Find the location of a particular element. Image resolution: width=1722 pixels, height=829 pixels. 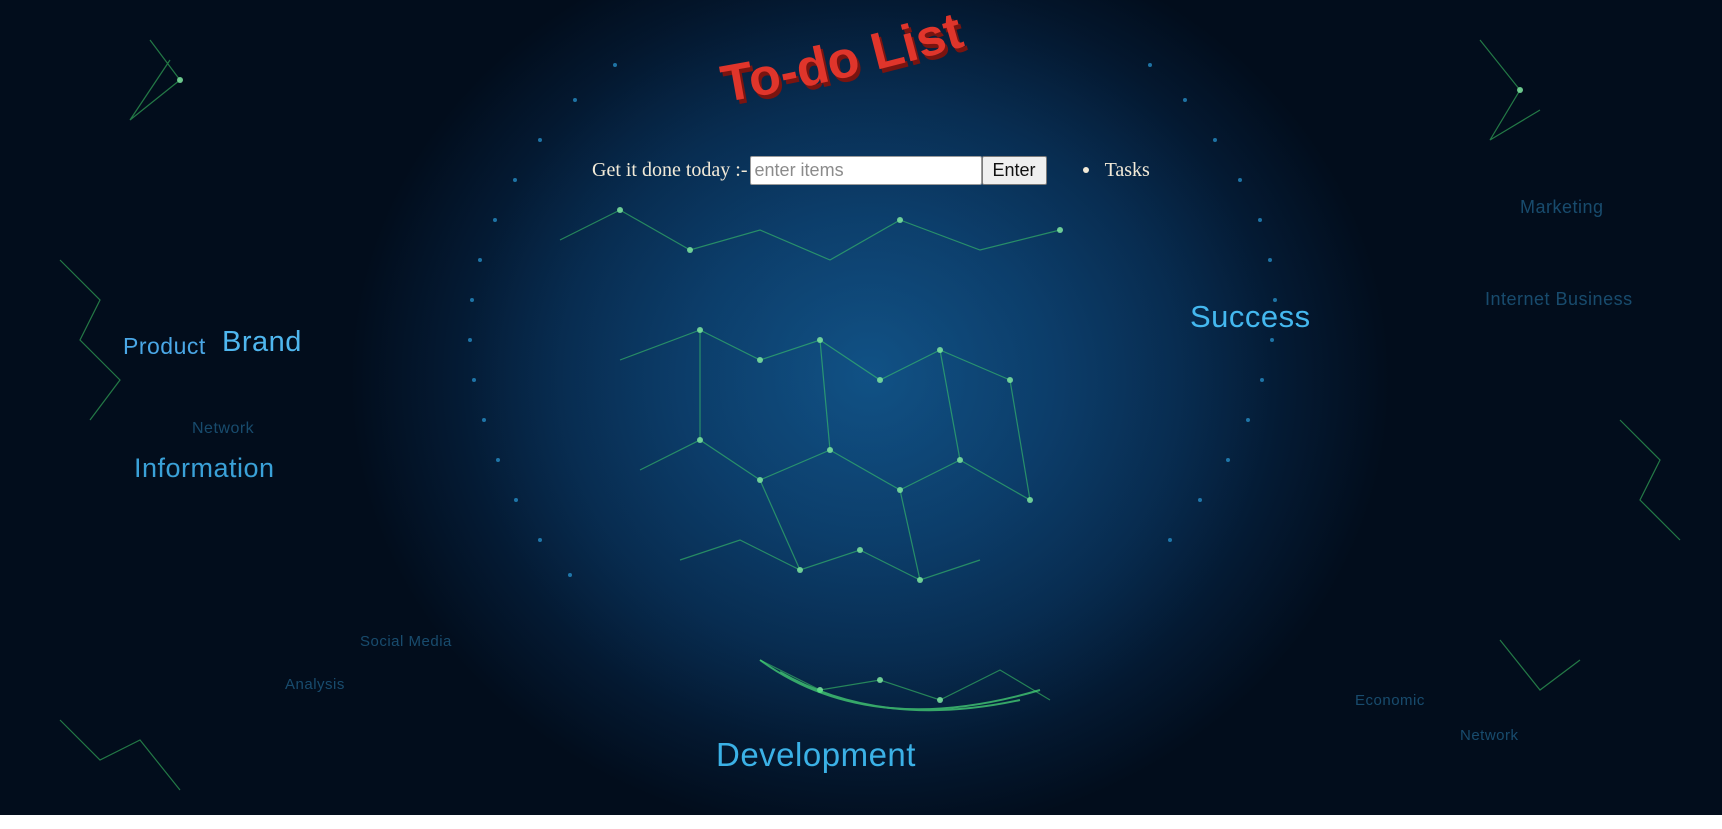

list-item: Tasks is located at coordinates (1116, 170).